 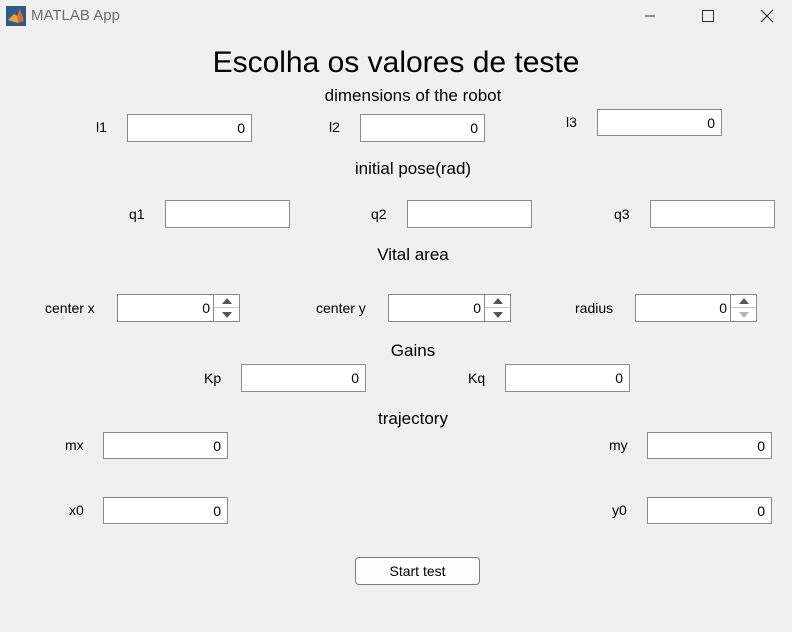 What do you see at coordinates (413, 418) in the screenshot?
I see `trajectory-heading: trajectory` at bounding box center [413, 418].